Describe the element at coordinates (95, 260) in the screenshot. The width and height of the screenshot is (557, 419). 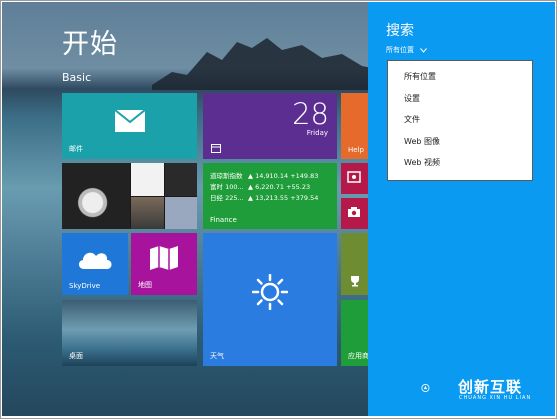
I see `cloud-icon` at that location.